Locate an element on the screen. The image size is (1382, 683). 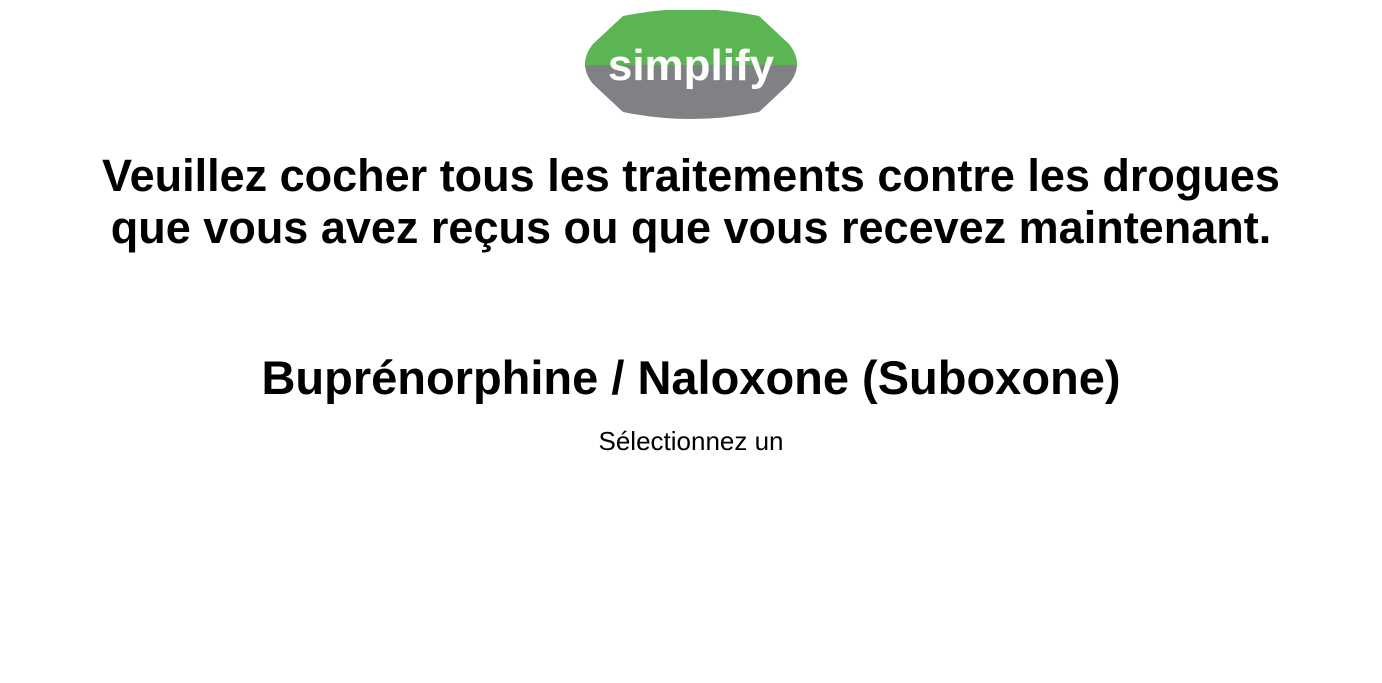
logo-text: simplify is located at coordinates (691, 65).